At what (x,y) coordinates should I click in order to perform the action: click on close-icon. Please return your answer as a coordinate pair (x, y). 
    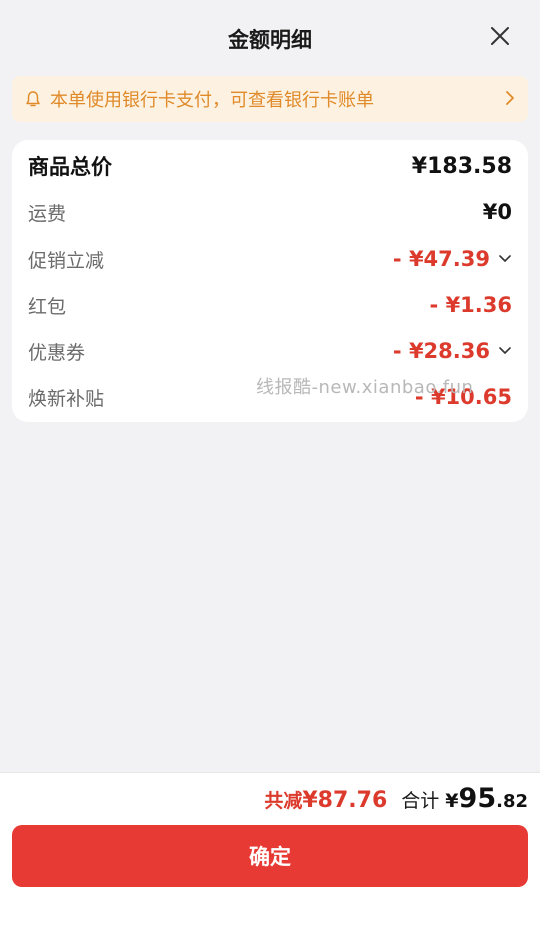
    Looking at the image, I should click on (500, 36).